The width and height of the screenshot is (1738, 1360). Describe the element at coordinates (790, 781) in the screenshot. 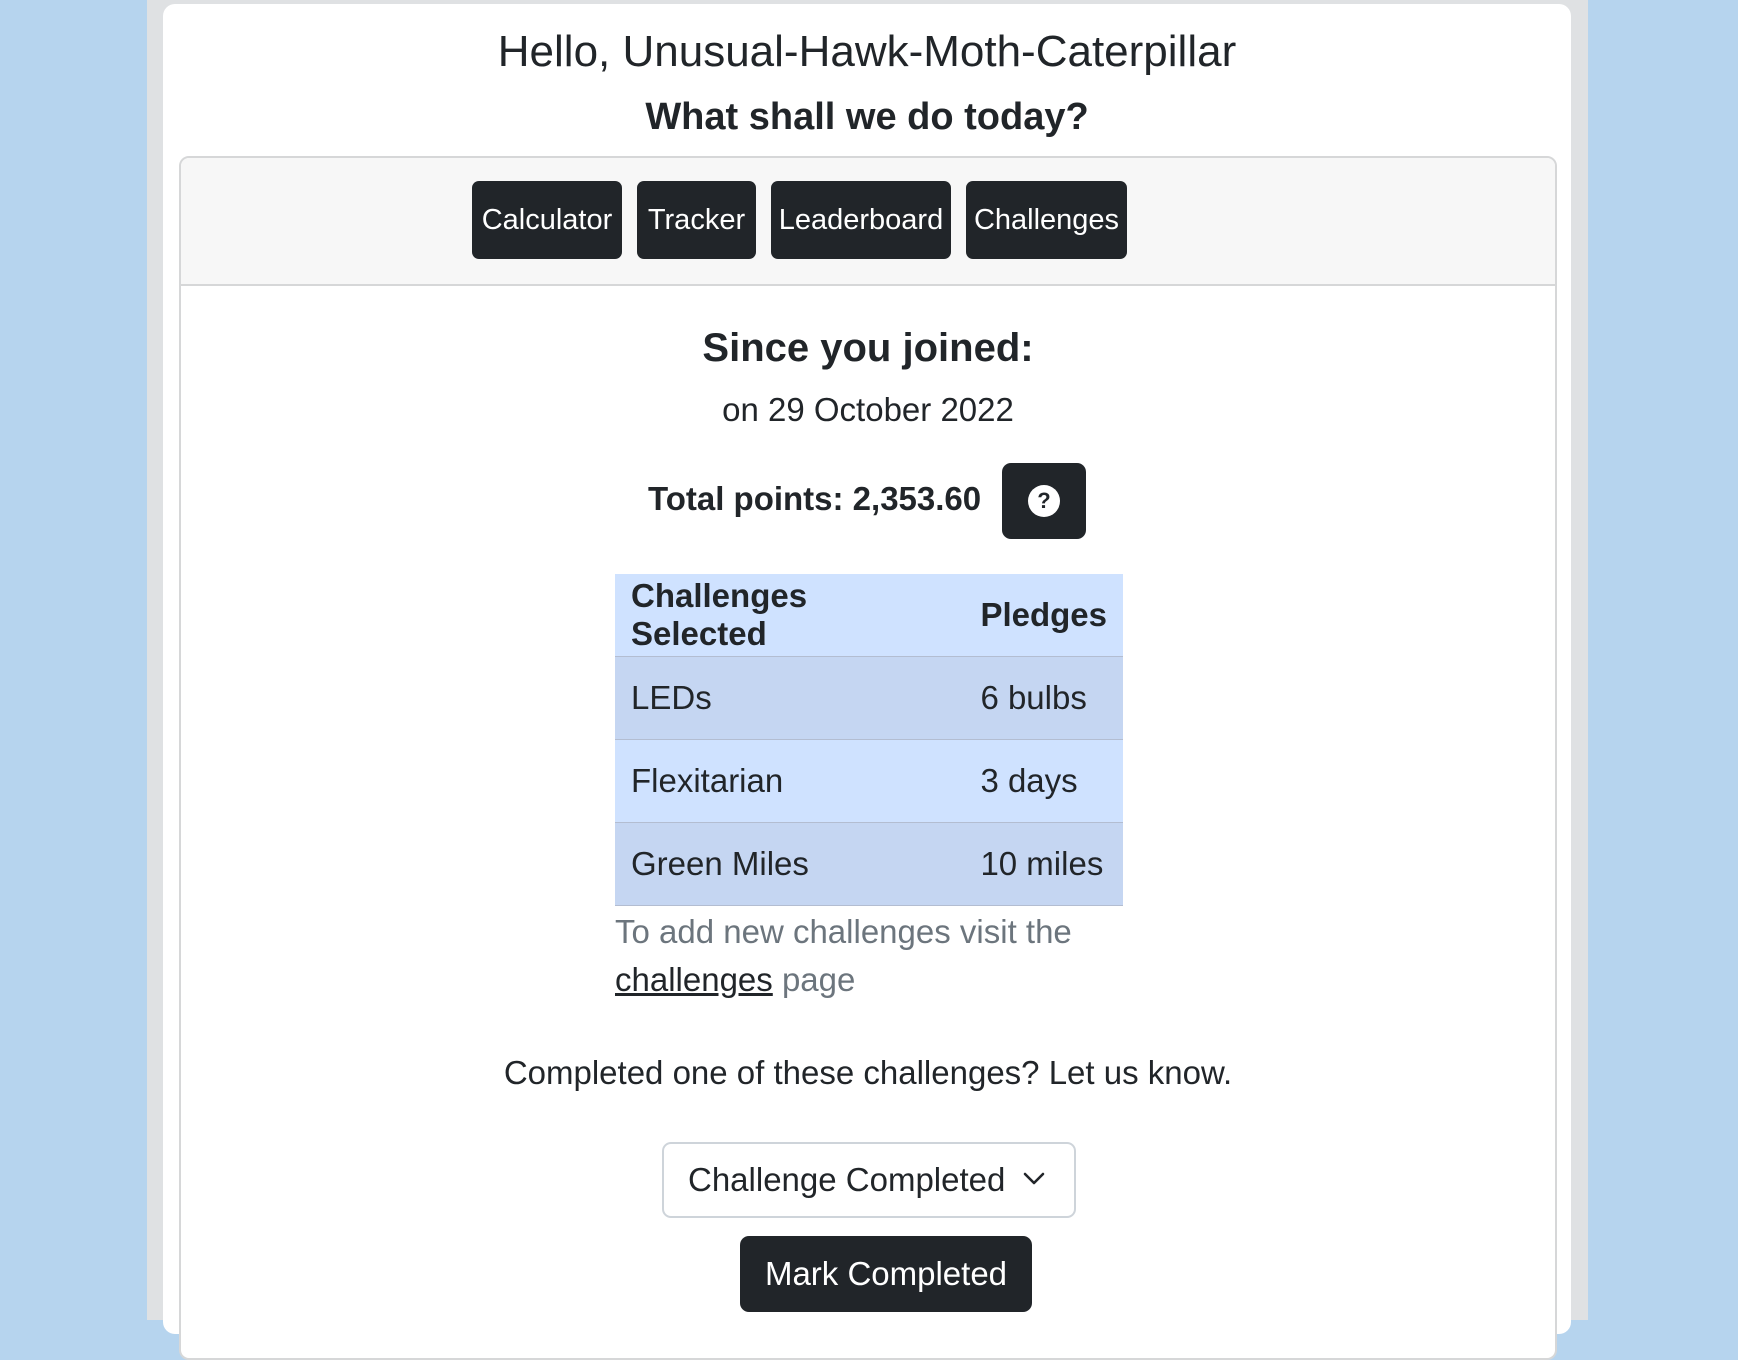

I see `challenge-cell: Flexitarian` at that location.